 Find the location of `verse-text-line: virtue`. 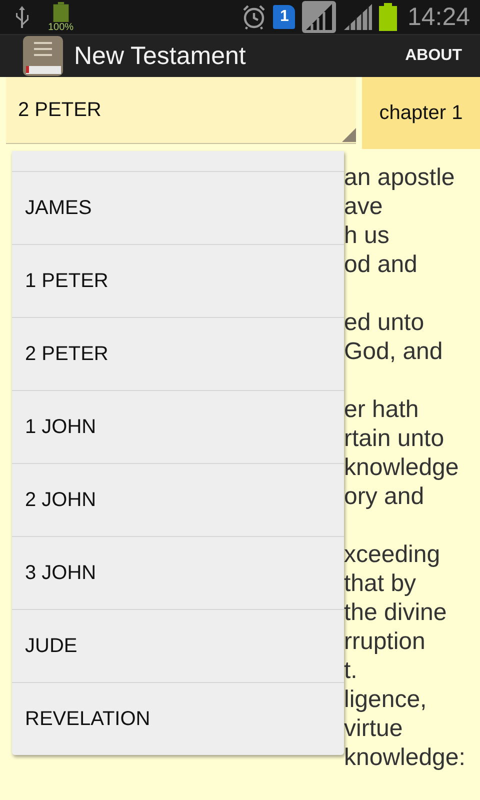

verse-text-line: virtue is located at coordinates (373, 728).